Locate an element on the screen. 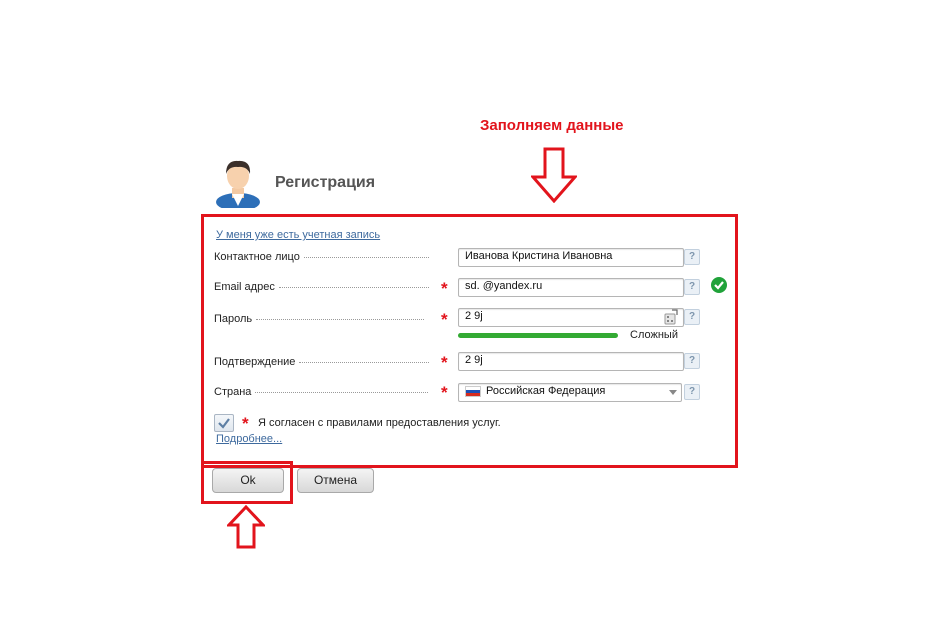 The image size is (934, 633). checkmark-icon is located at coordinates (224, 423).